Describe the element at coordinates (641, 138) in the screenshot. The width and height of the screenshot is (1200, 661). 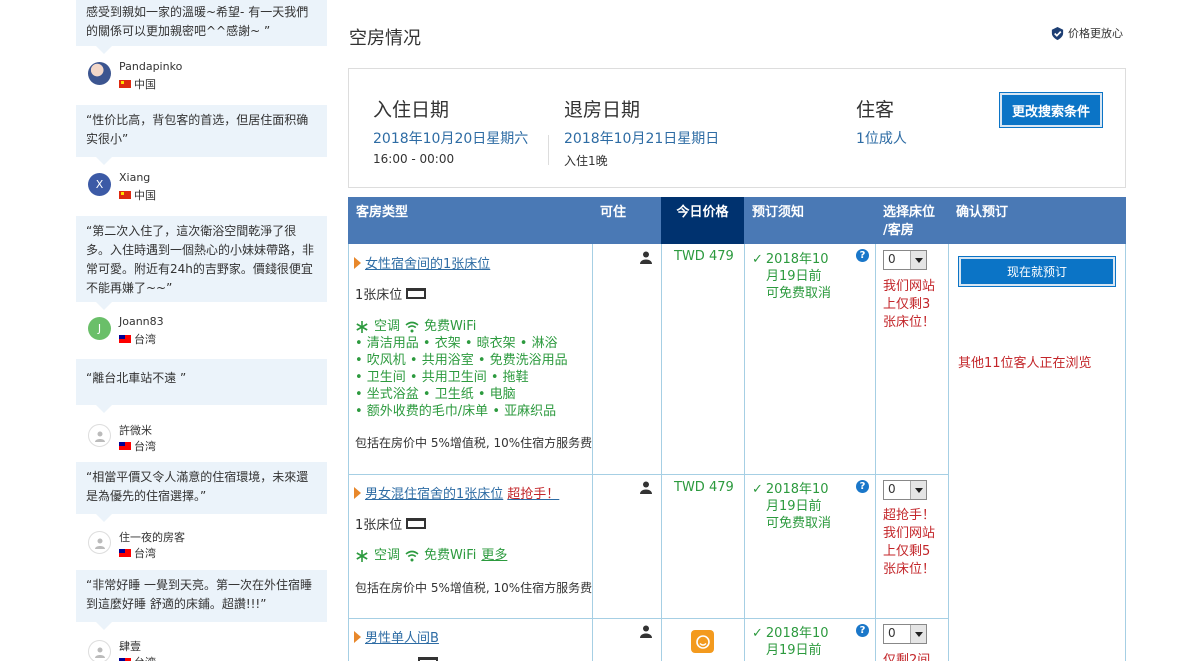
I see `checkout-date: 2018年10月21日星期日` at that location.